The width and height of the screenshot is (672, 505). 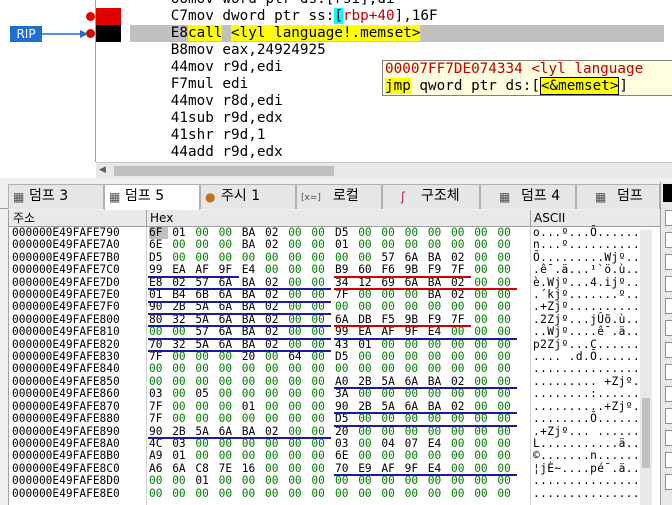 What do you see at coordinates (251, 269) in the screenshot?
I see `hex-byte: E4` at bounding box center [251, 269].